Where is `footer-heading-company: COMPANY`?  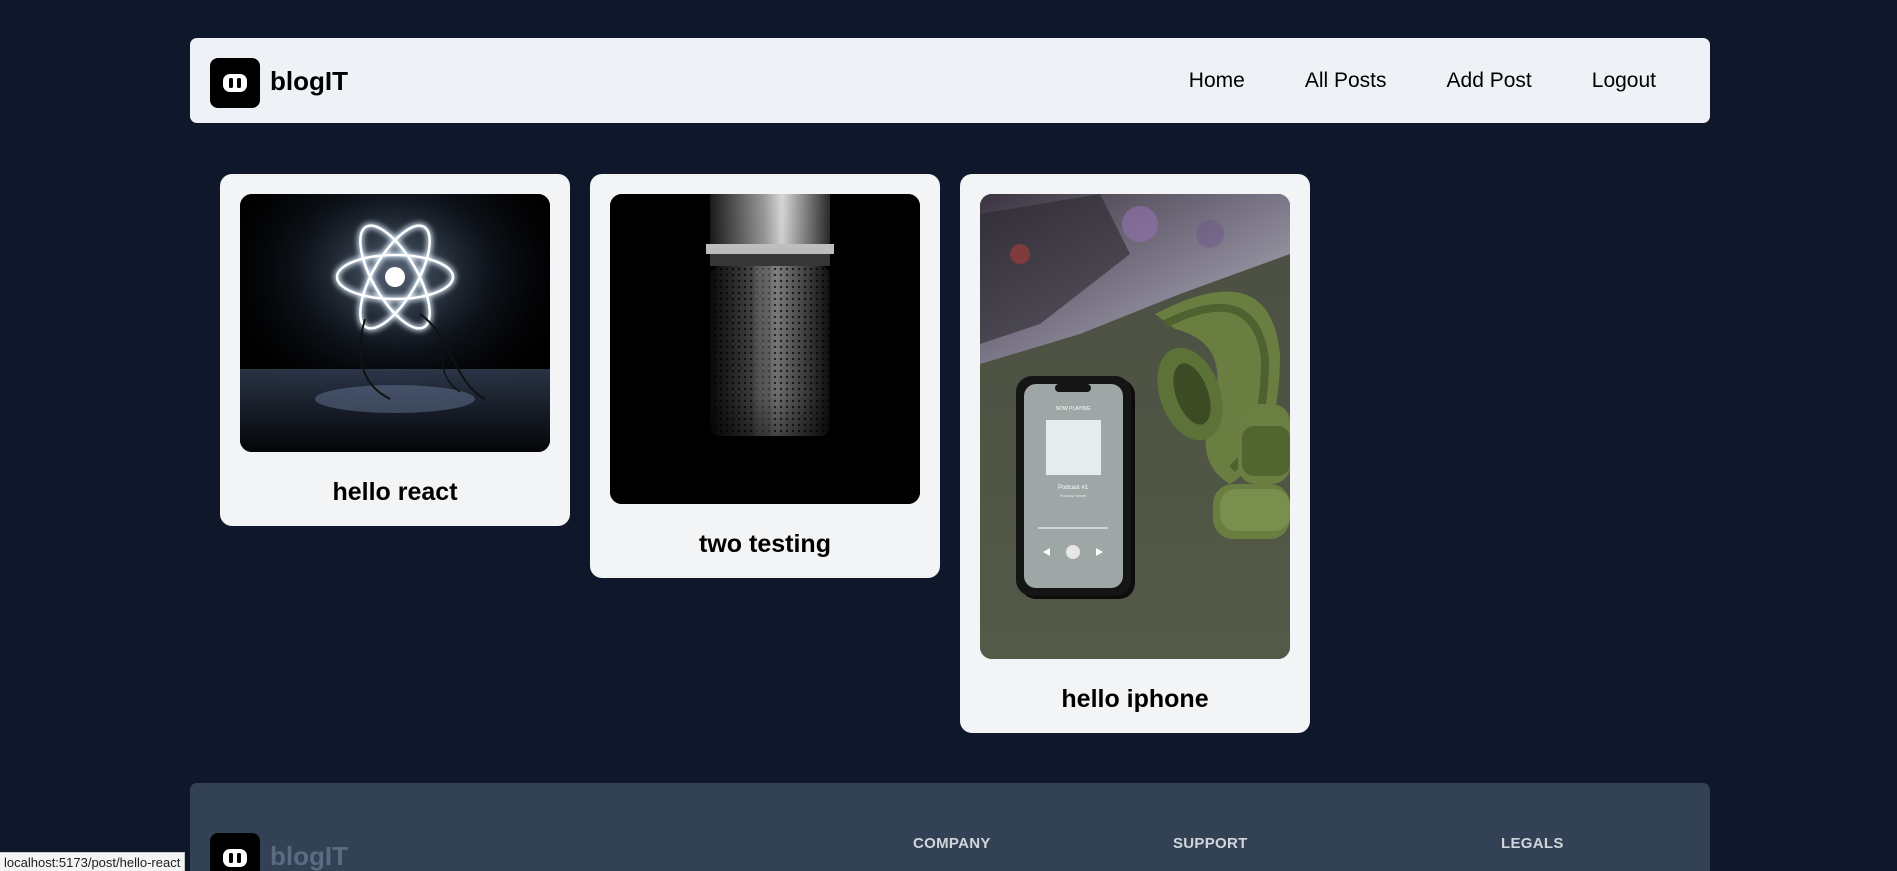 footer-heading-company: COMPANY is located at coordinates (952, 843).